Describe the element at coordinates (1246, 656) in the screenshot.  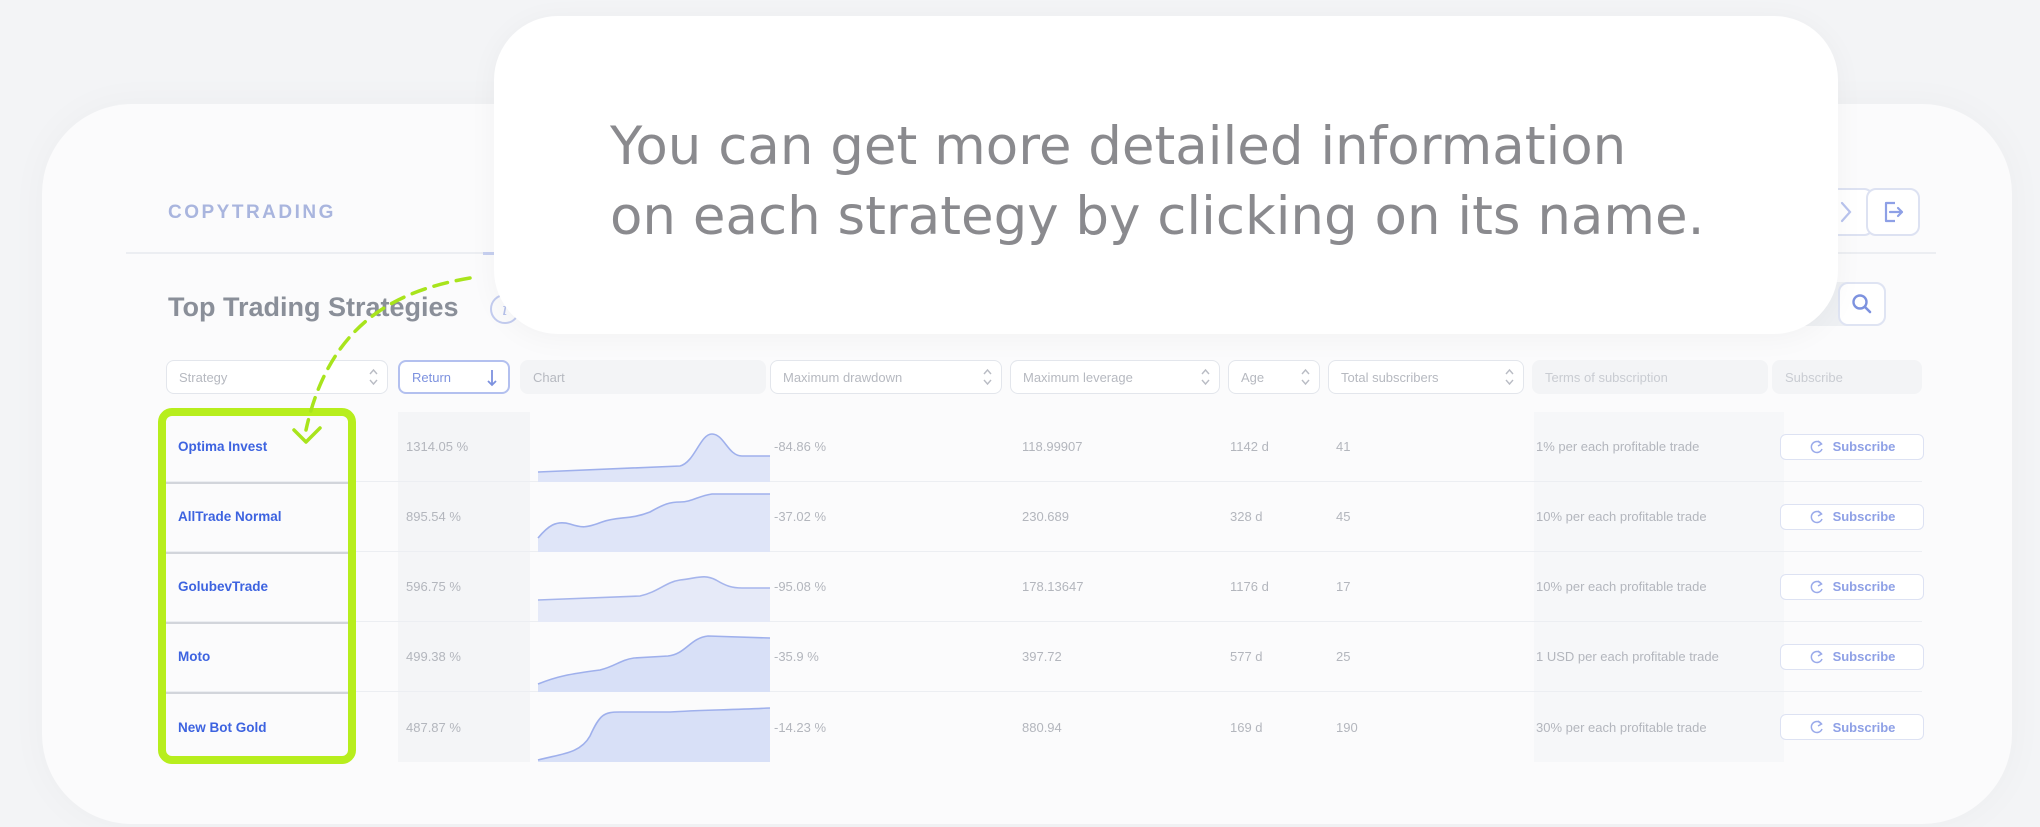
I see `age-value: 577 d` at that location.